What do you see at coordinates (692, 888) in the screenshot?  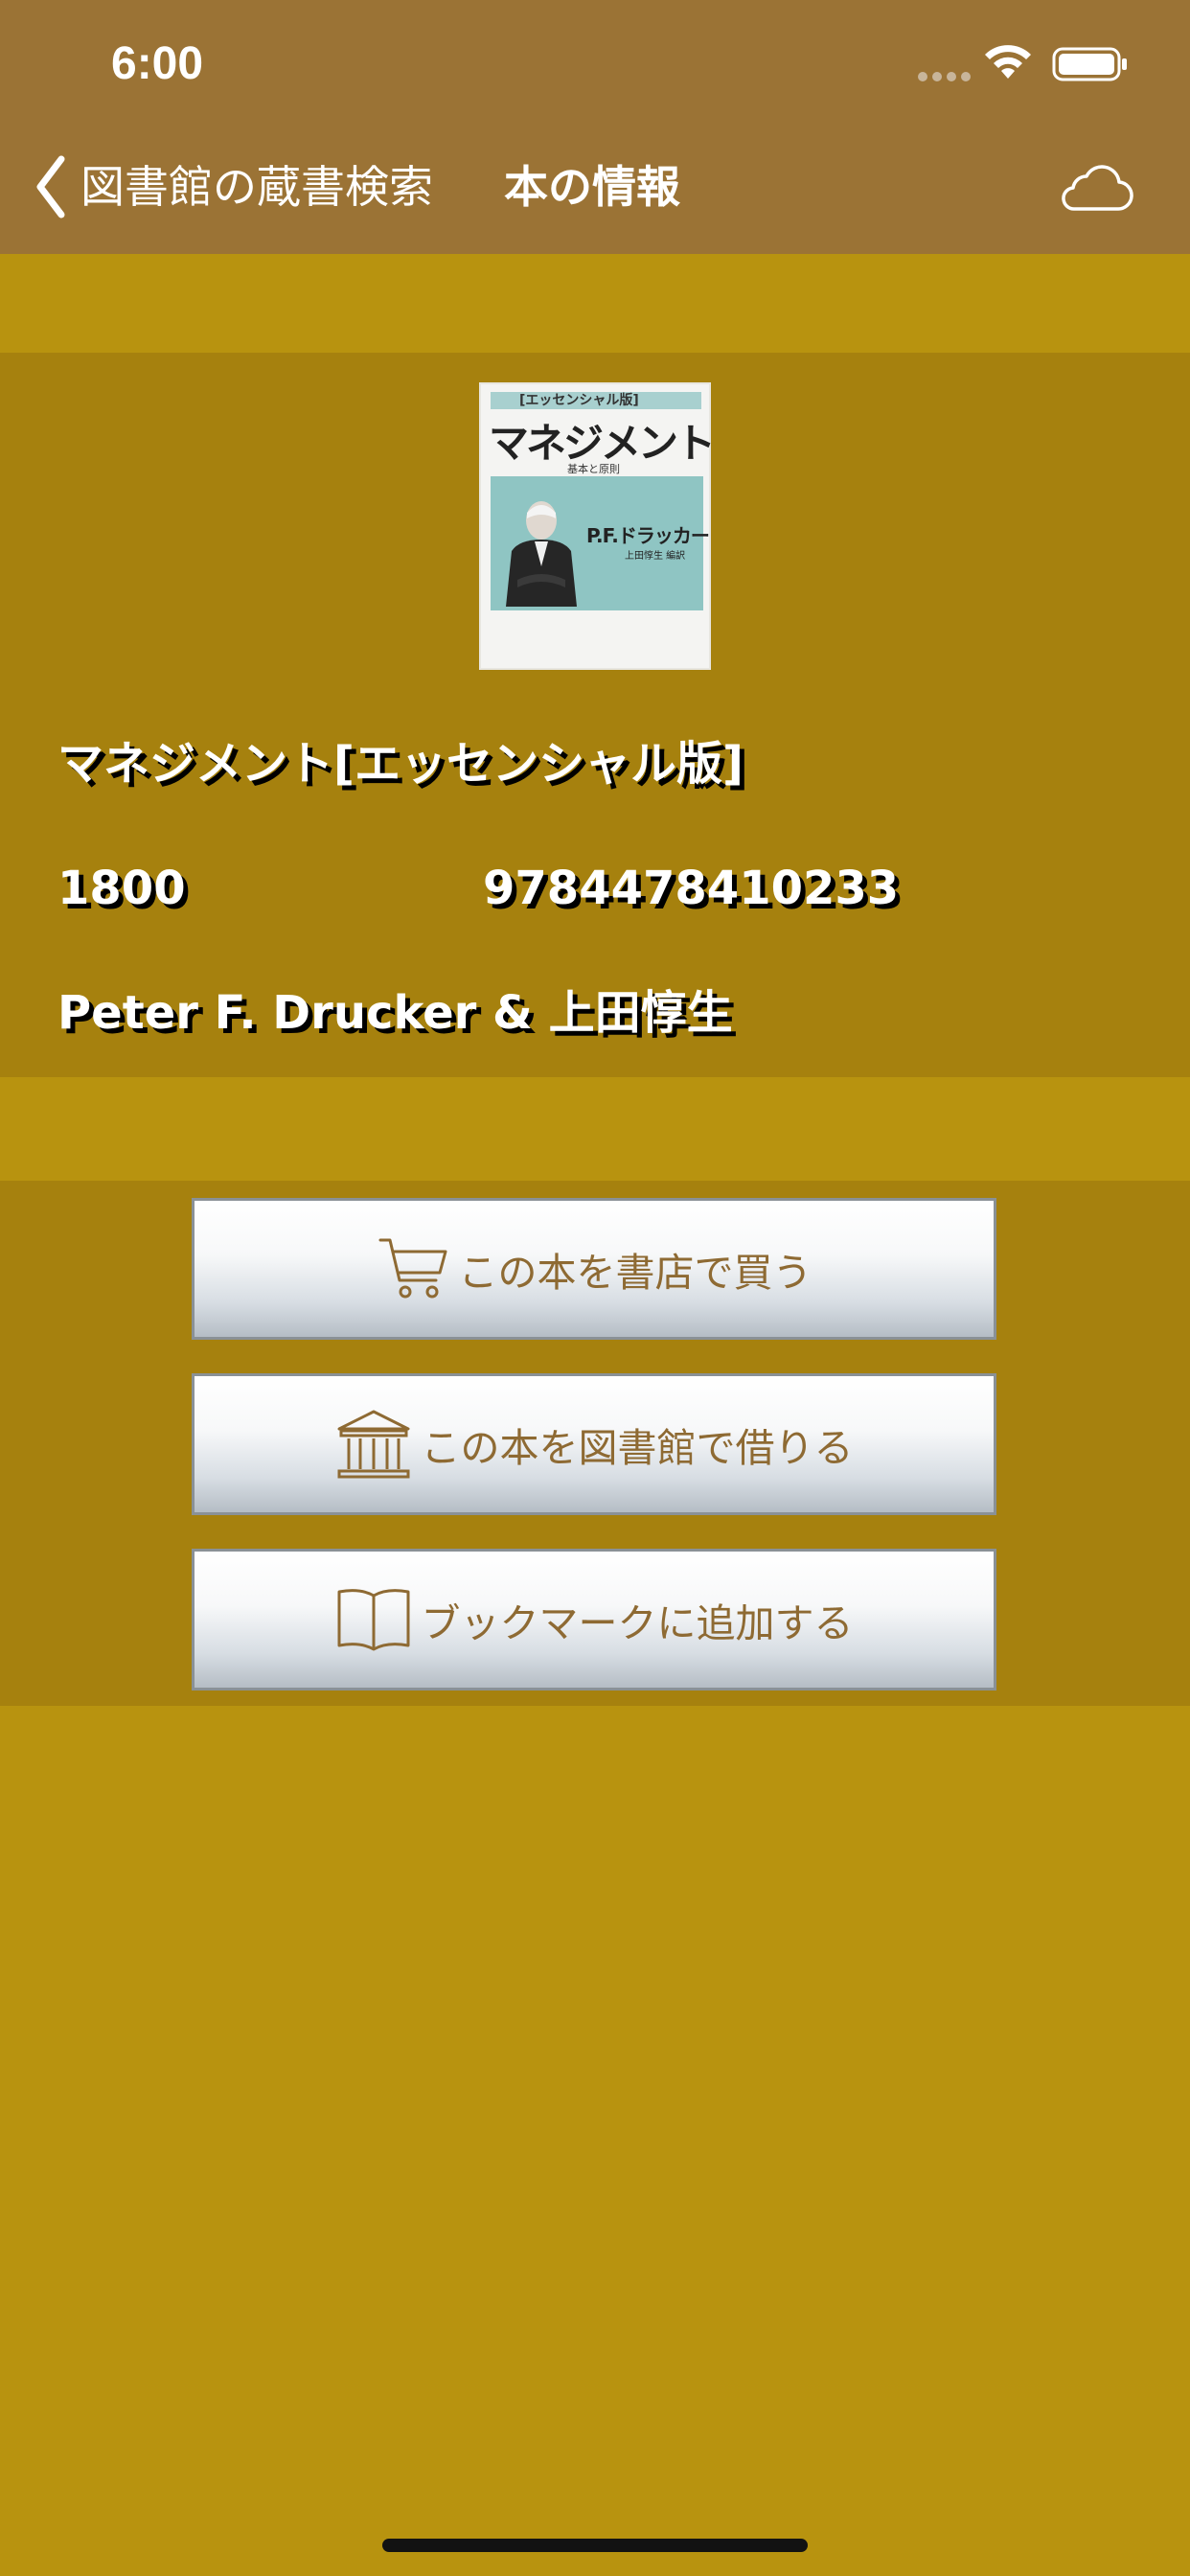 I see `book-isbn: 9784478410233` at bounding box center [692, 888].